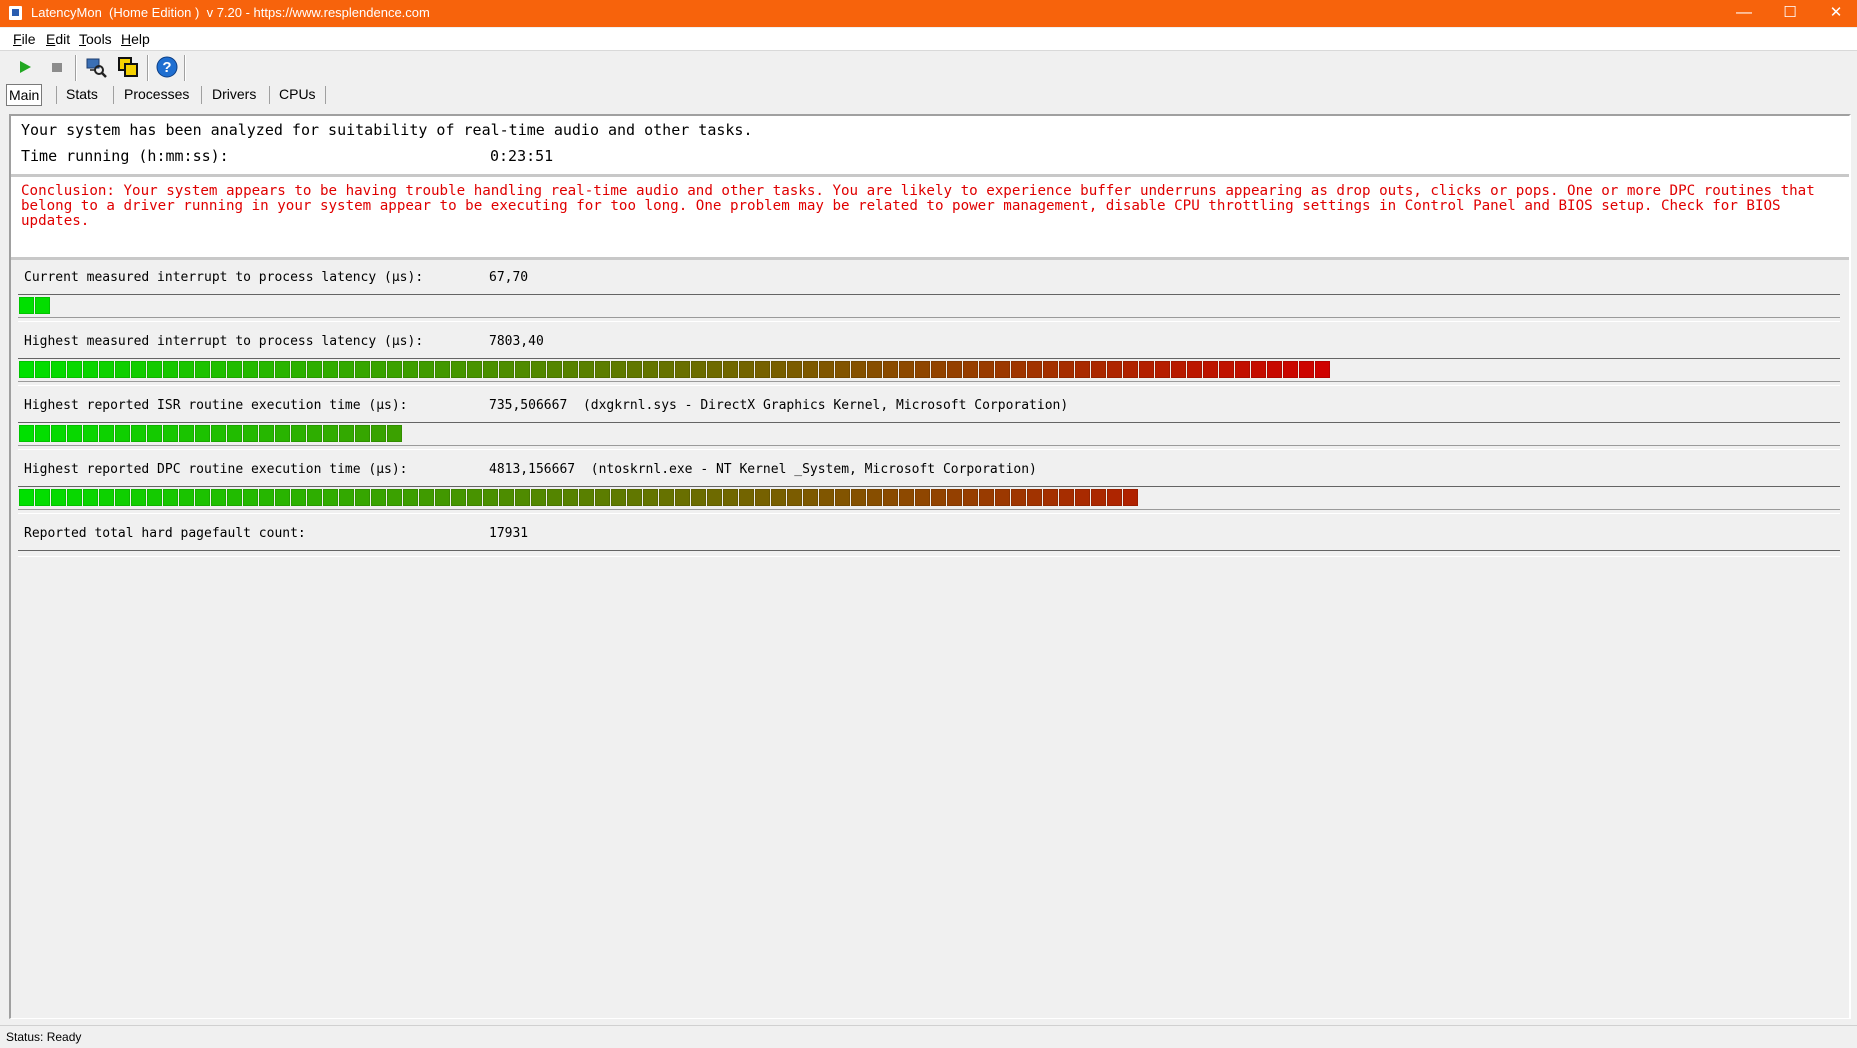  I want to click on menu-file: File, so click(24, 39).